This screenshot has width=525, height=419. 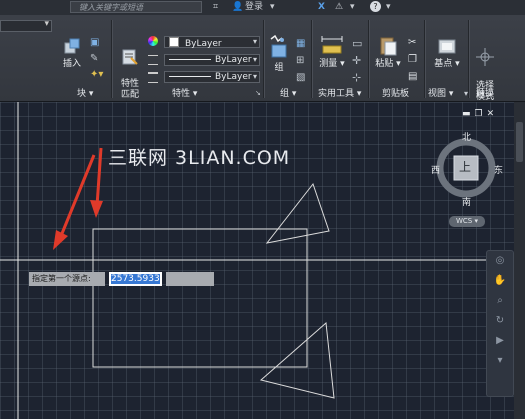 What do you see at coordinates (199, 158) in the screenshot?
I see `watermark: 三联网 3LIAN.COM` at bounding box center [199, 158].